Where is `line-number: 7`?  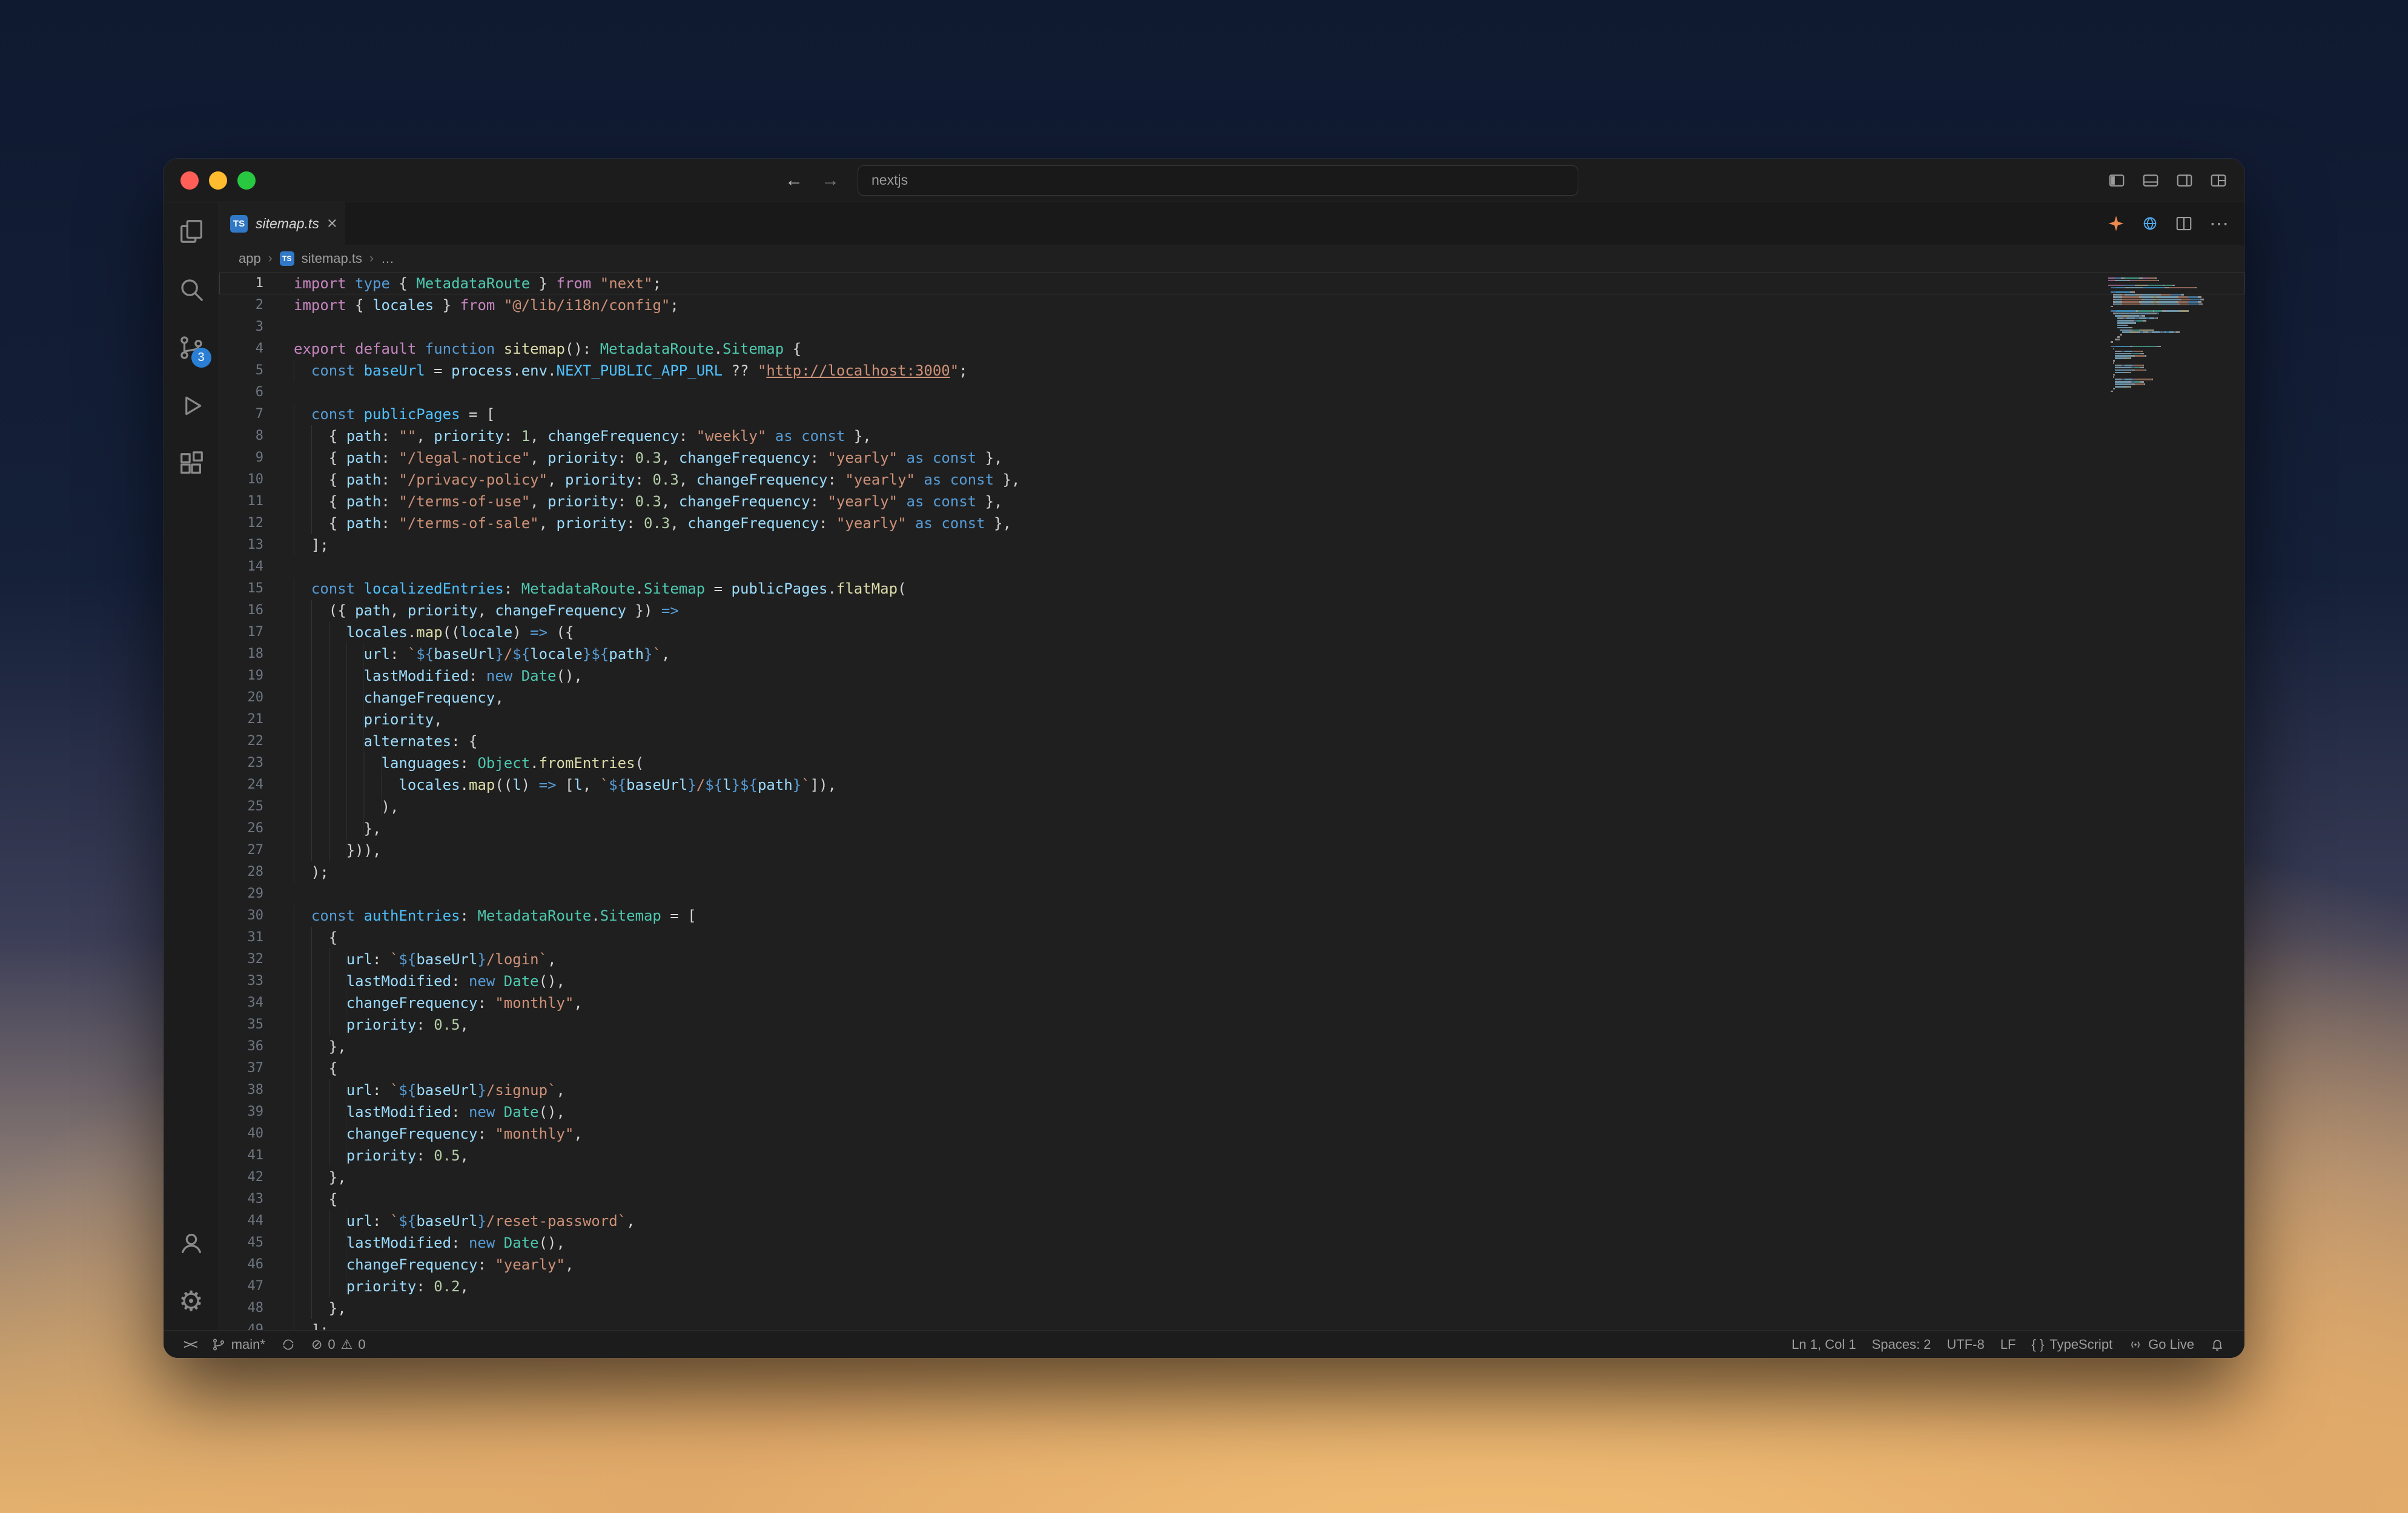
line-number: 7 is located at coordinates (256, 414).